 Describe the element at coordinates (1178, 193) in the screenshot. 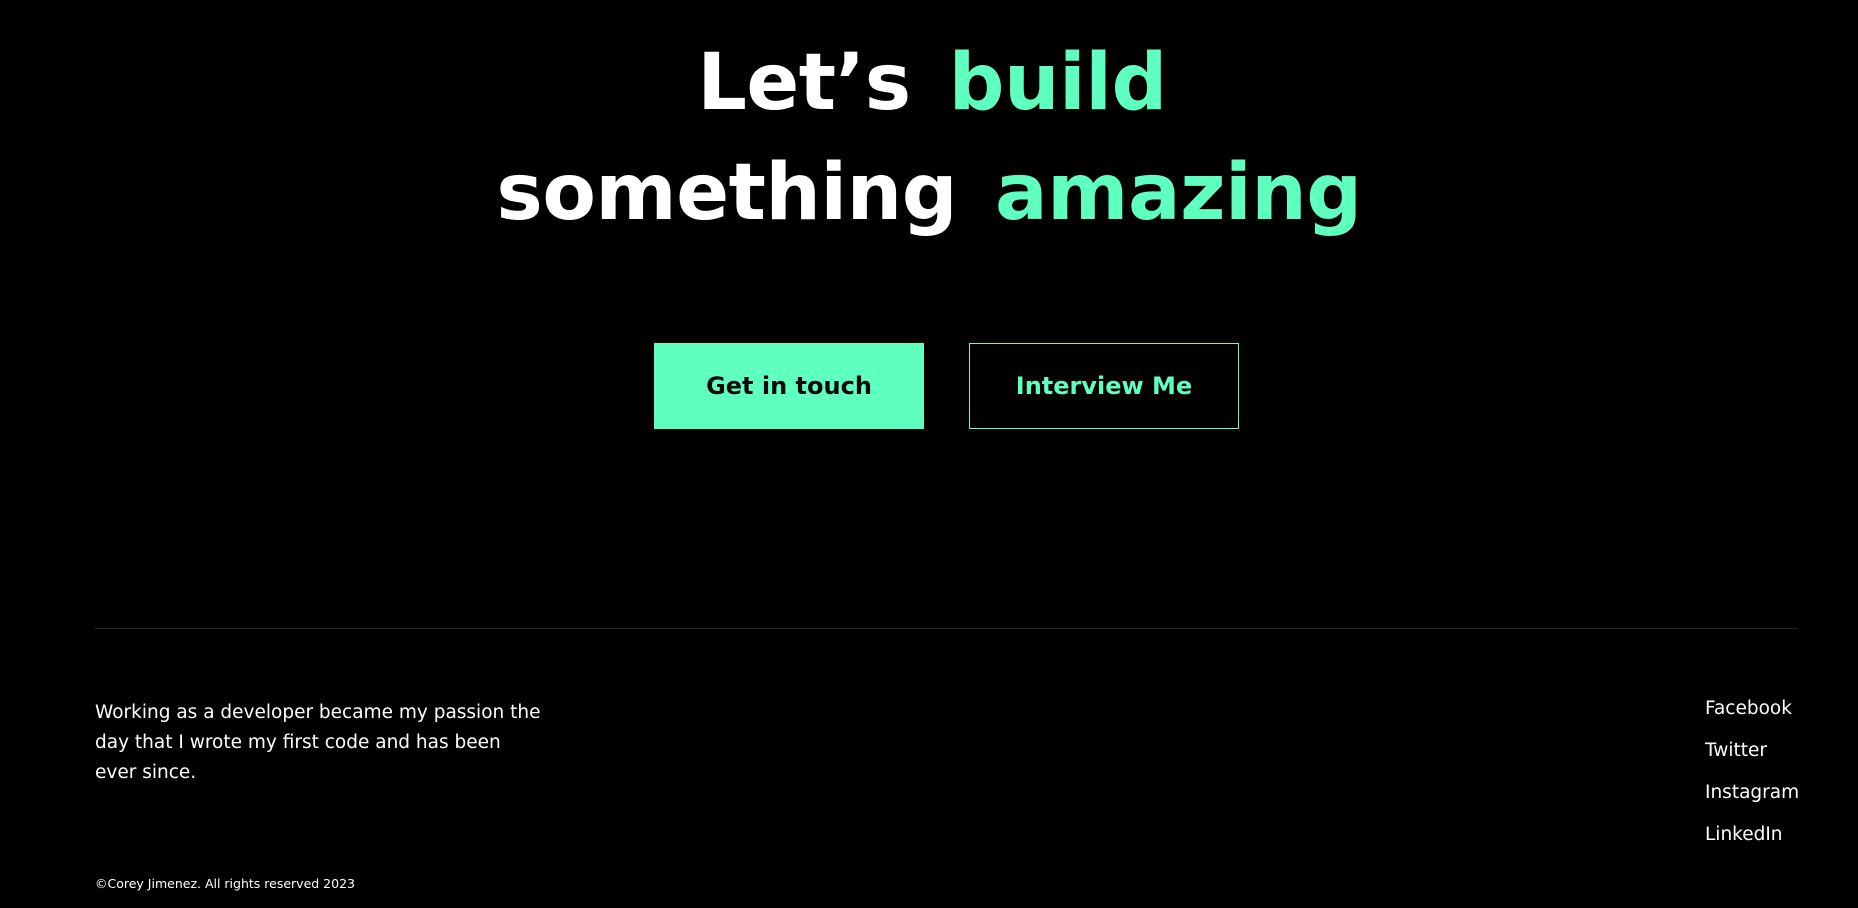

I see `hero-word-amazing: amazing` at that location.